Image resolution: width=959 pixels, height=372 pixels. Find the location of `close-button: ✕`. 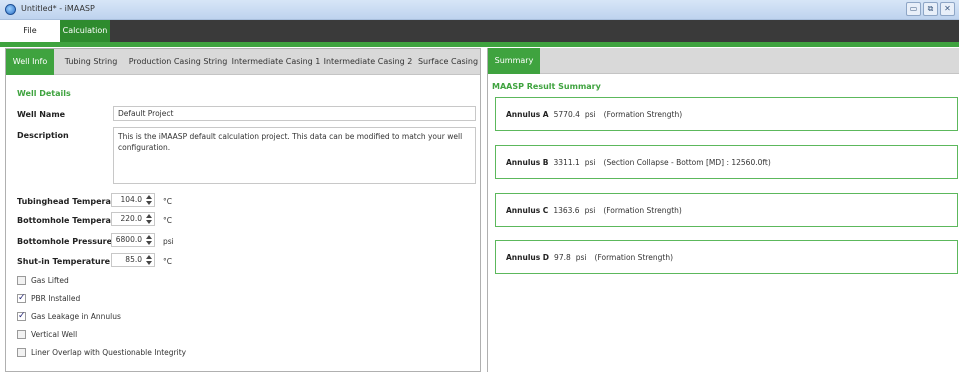

close-button: ✕ is located at coordinates (947, 9).